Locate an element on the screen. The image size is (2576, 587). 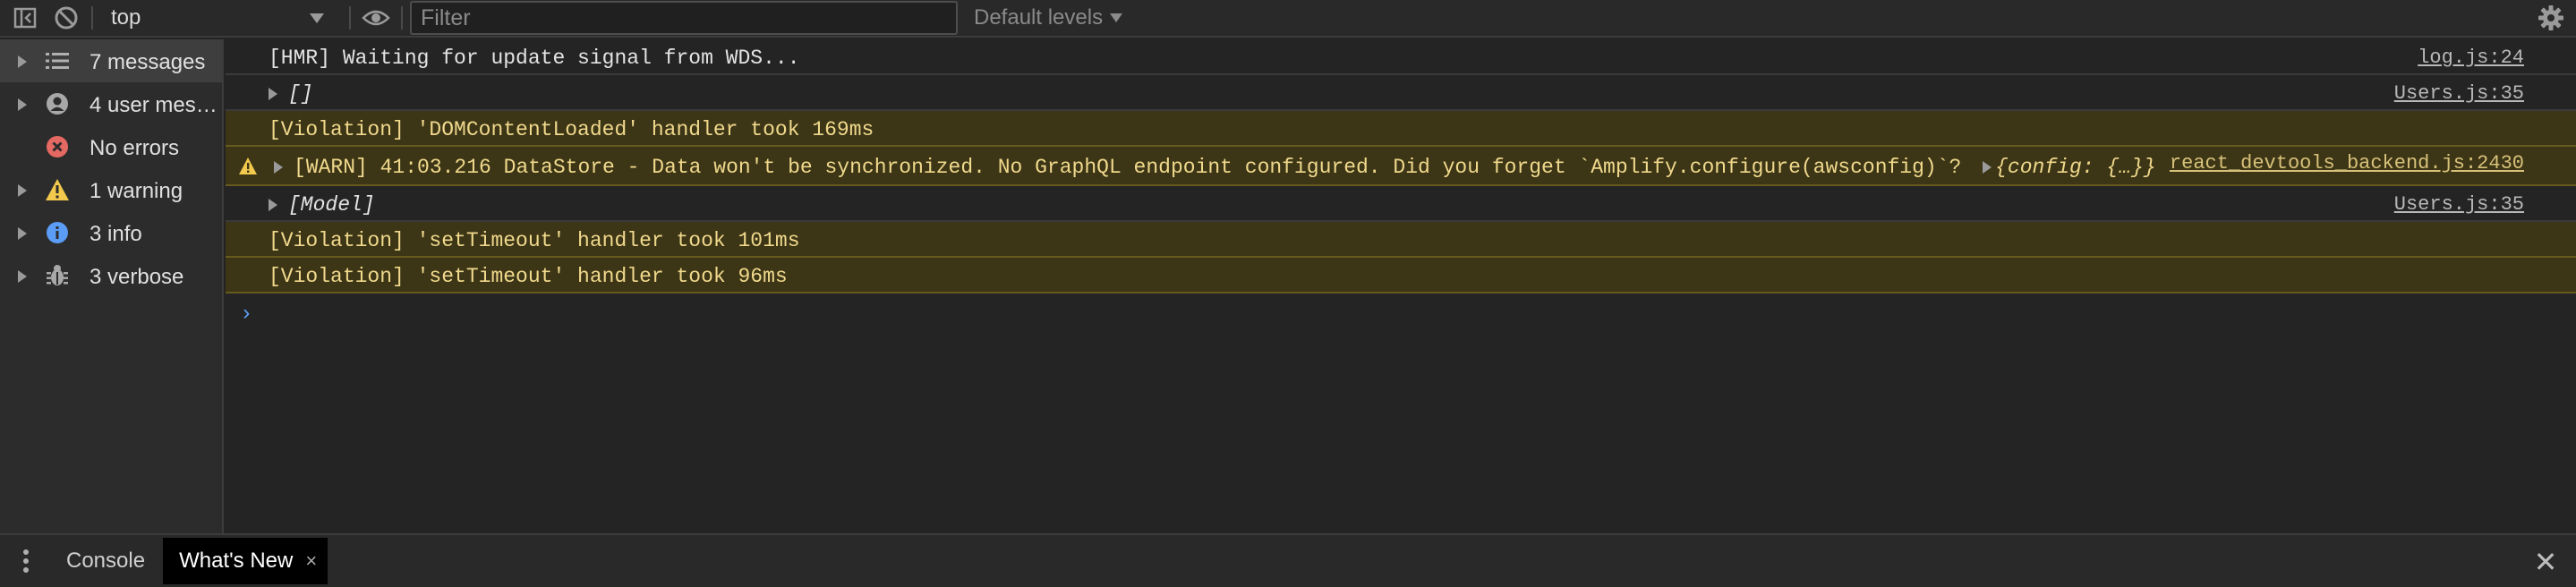
close-icon: × is located at coordinates (311, 561).